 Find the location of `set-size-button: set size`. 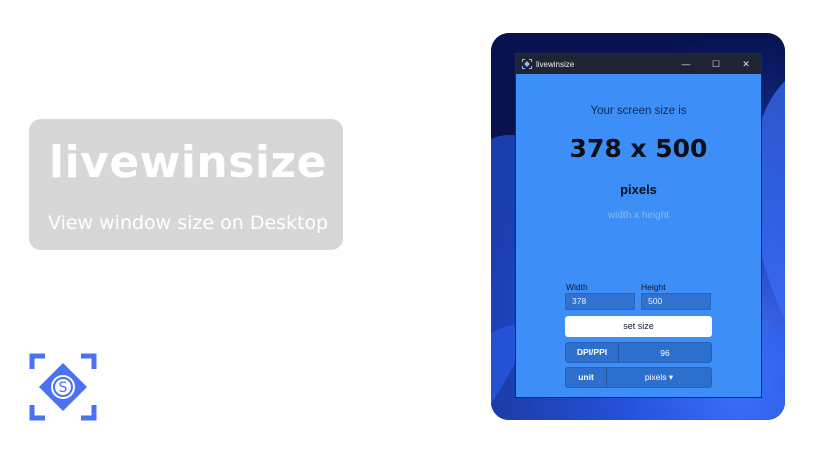

set-size-button: set size is located at coordinates (638, 326).